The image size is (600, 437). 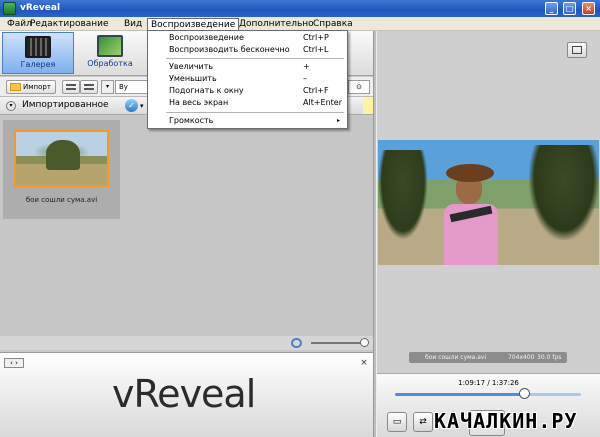 I want to click on menu-item-volume: Громкость ▸, so click(x=247, y=121).